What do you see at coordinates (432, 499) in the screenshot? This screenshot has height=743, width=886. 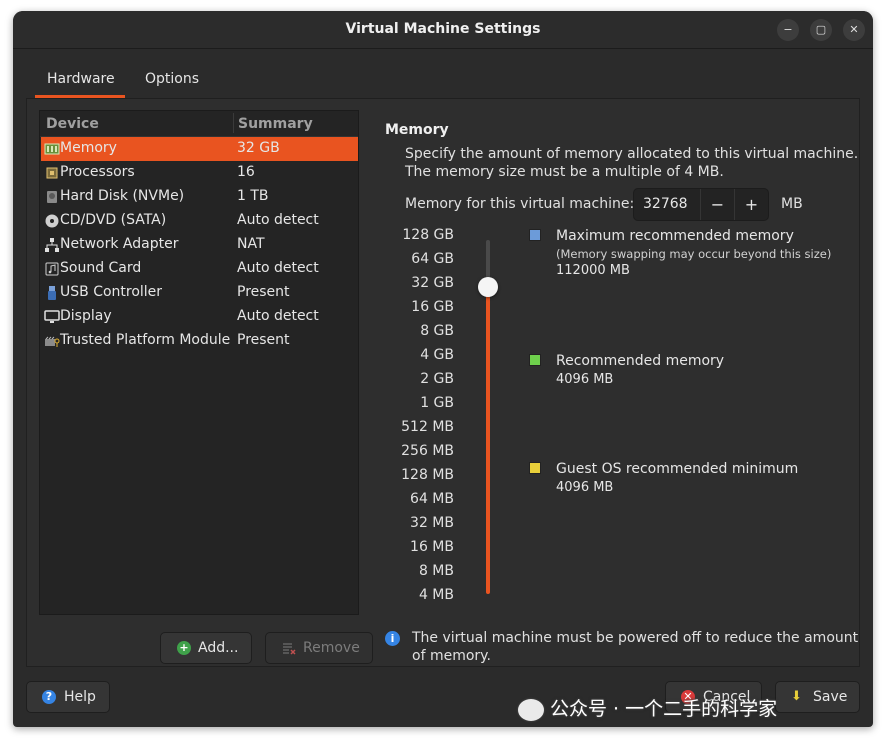 I see `scale-tick-label: 64 MB` at bounding box center [432, 499].